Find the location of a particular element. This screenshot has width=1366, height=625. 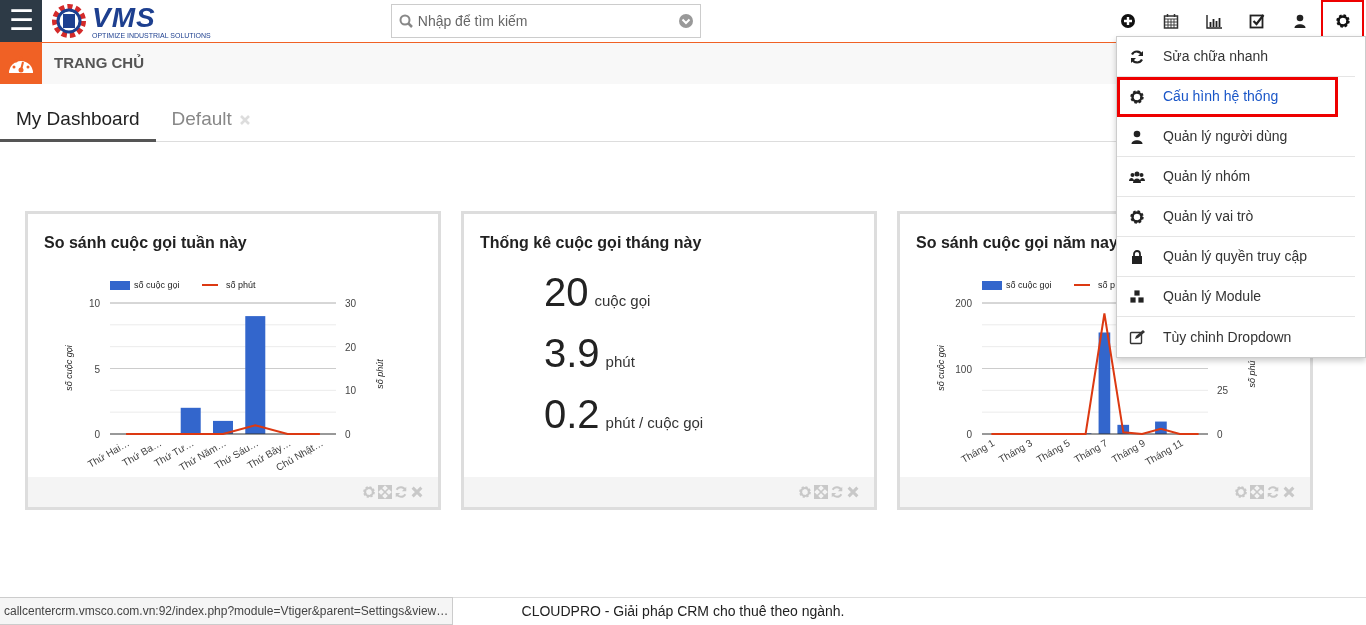

edit-icon is located at coordinates (1137, 337).